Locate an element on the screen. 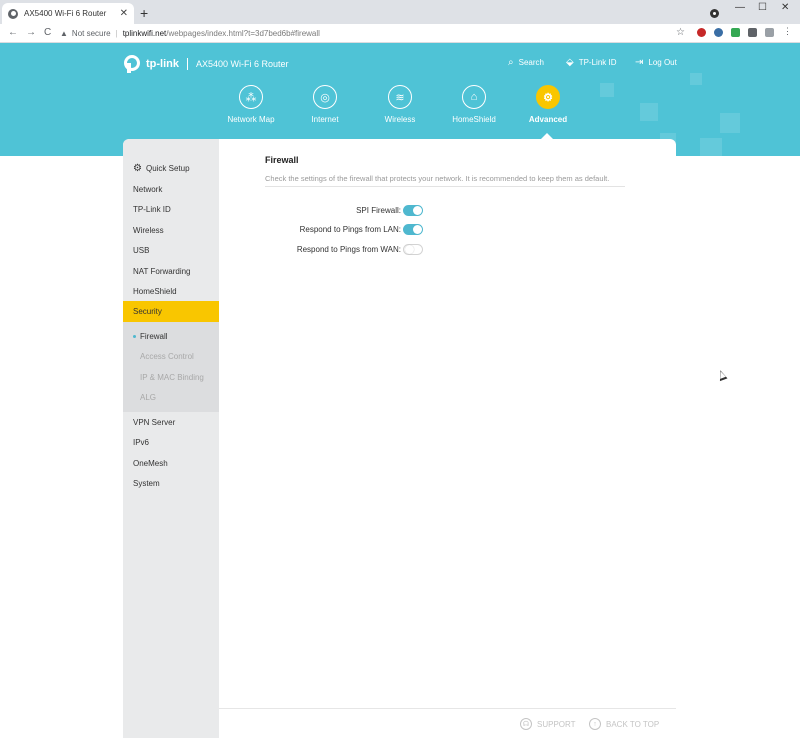 The height and width of the screenshot is (738, 800). close-window-button: ✕ is located at coordinates (785, 7).